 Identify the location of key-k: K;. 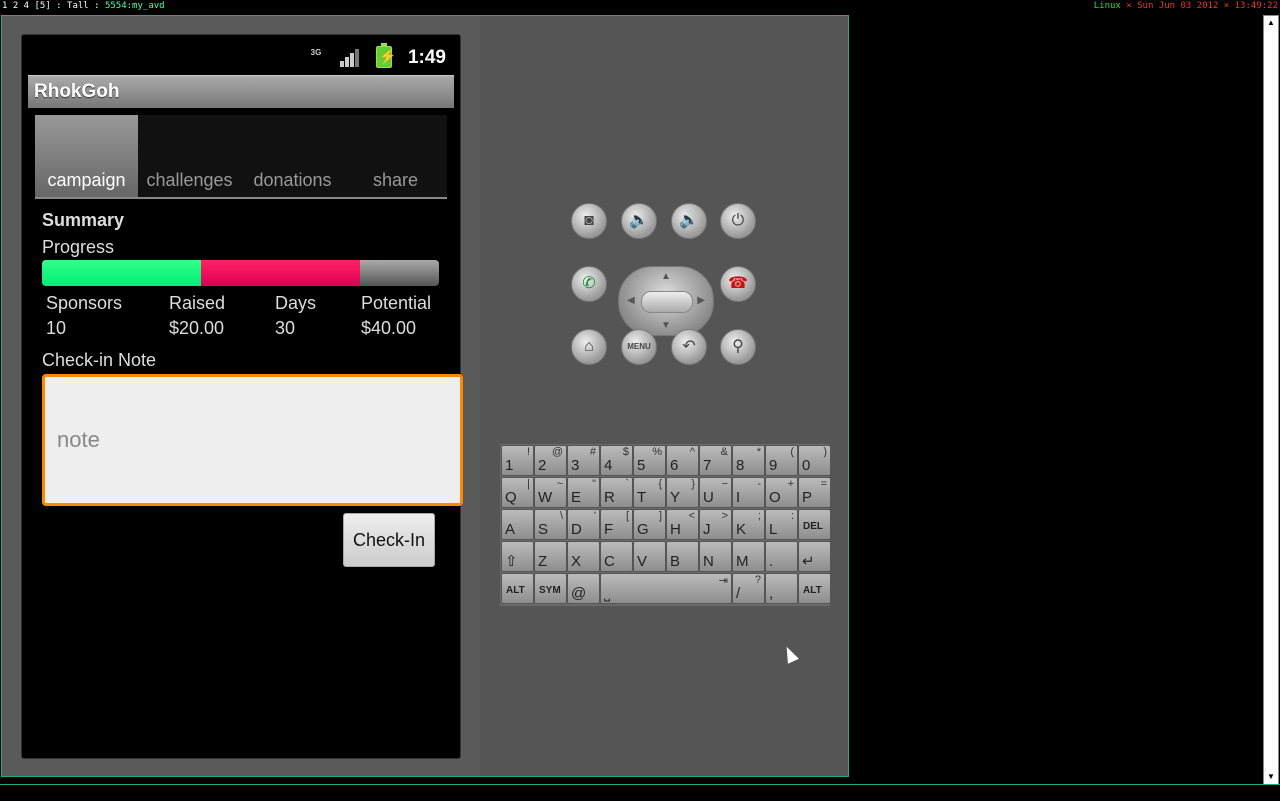
(748, 524).